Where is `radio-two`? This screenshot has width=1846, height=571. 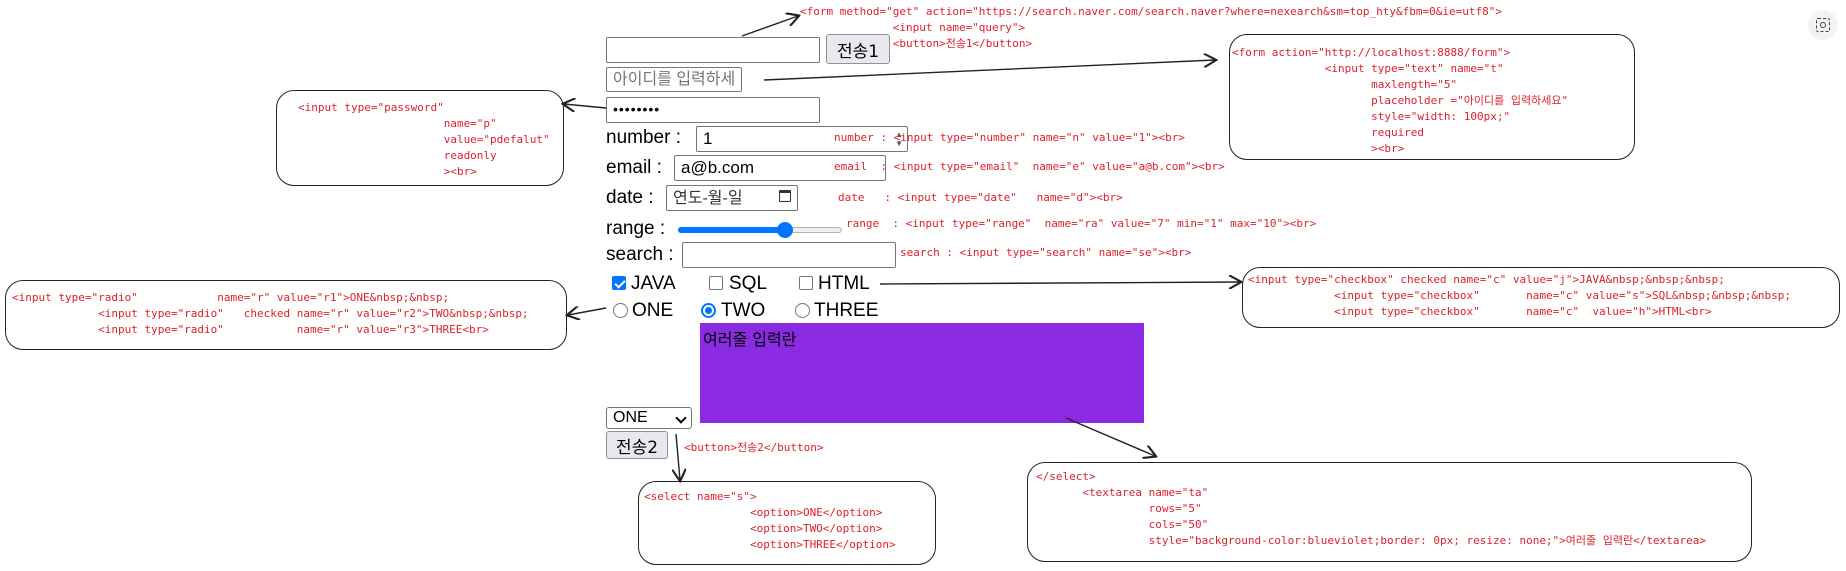
radio-two is located at coordinates (708, 310).